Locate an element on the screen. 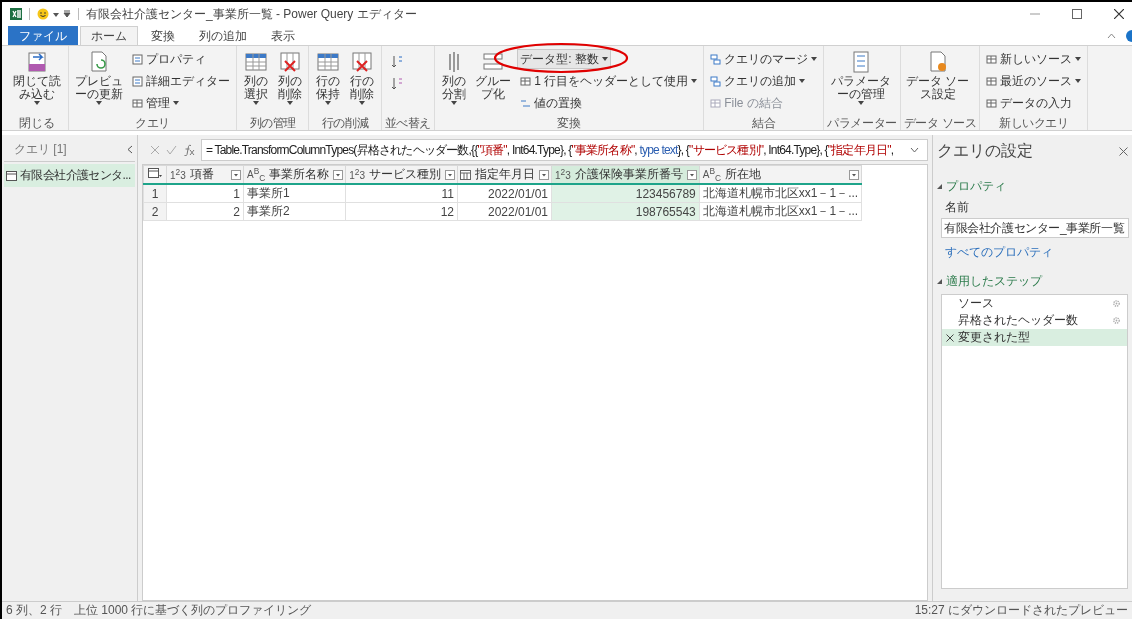 Image resolution: width=1132 pixels, height=619 pixels. formula-text: "項番" is located at coordinates (492, 149).